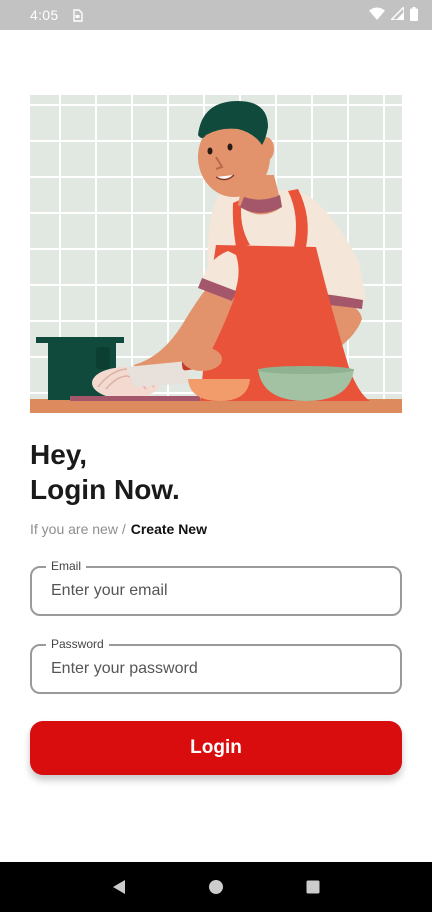 Image resolution: width=432 pixels, height=912 pixels. I want to click on recents-icon, so click(313, 887).